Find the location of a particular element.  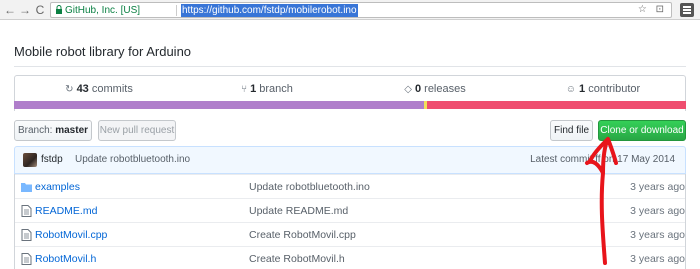

contributors-link: ☺ 1 contributor is located at coordinates (603, 89).